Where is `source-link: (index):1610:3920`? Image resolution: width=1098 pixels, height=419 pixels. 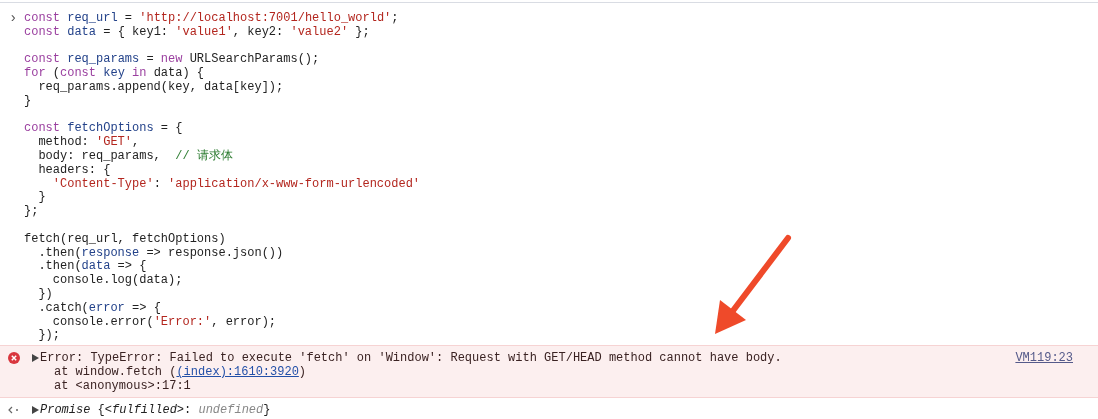 source-link: (index):1610:3920 is located at coordinates (237, 372).